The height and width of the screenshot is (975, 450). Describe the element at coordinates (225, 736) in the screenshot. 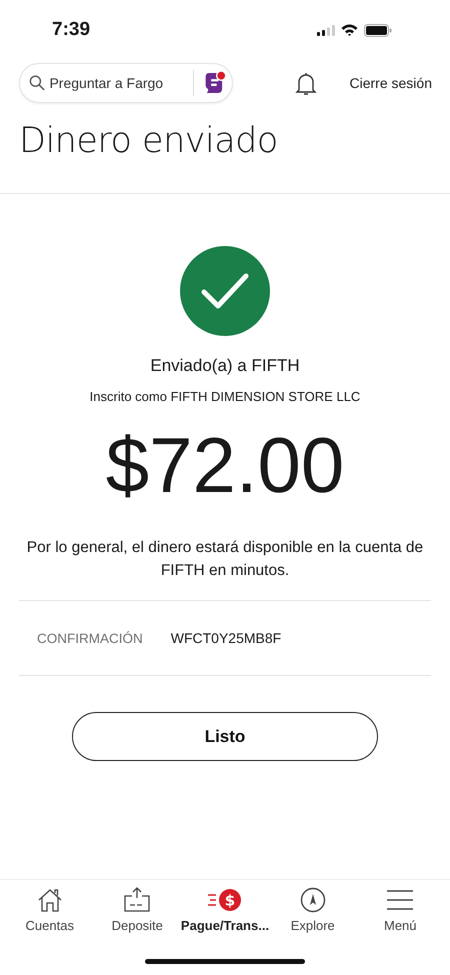

I see `done-button: Listo` at that location.